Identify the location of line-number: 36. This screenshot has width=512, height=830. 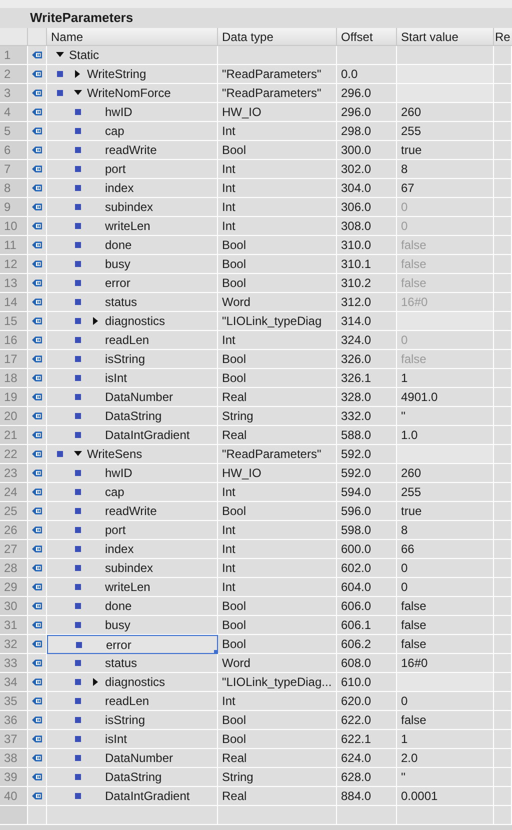
(14, 720).